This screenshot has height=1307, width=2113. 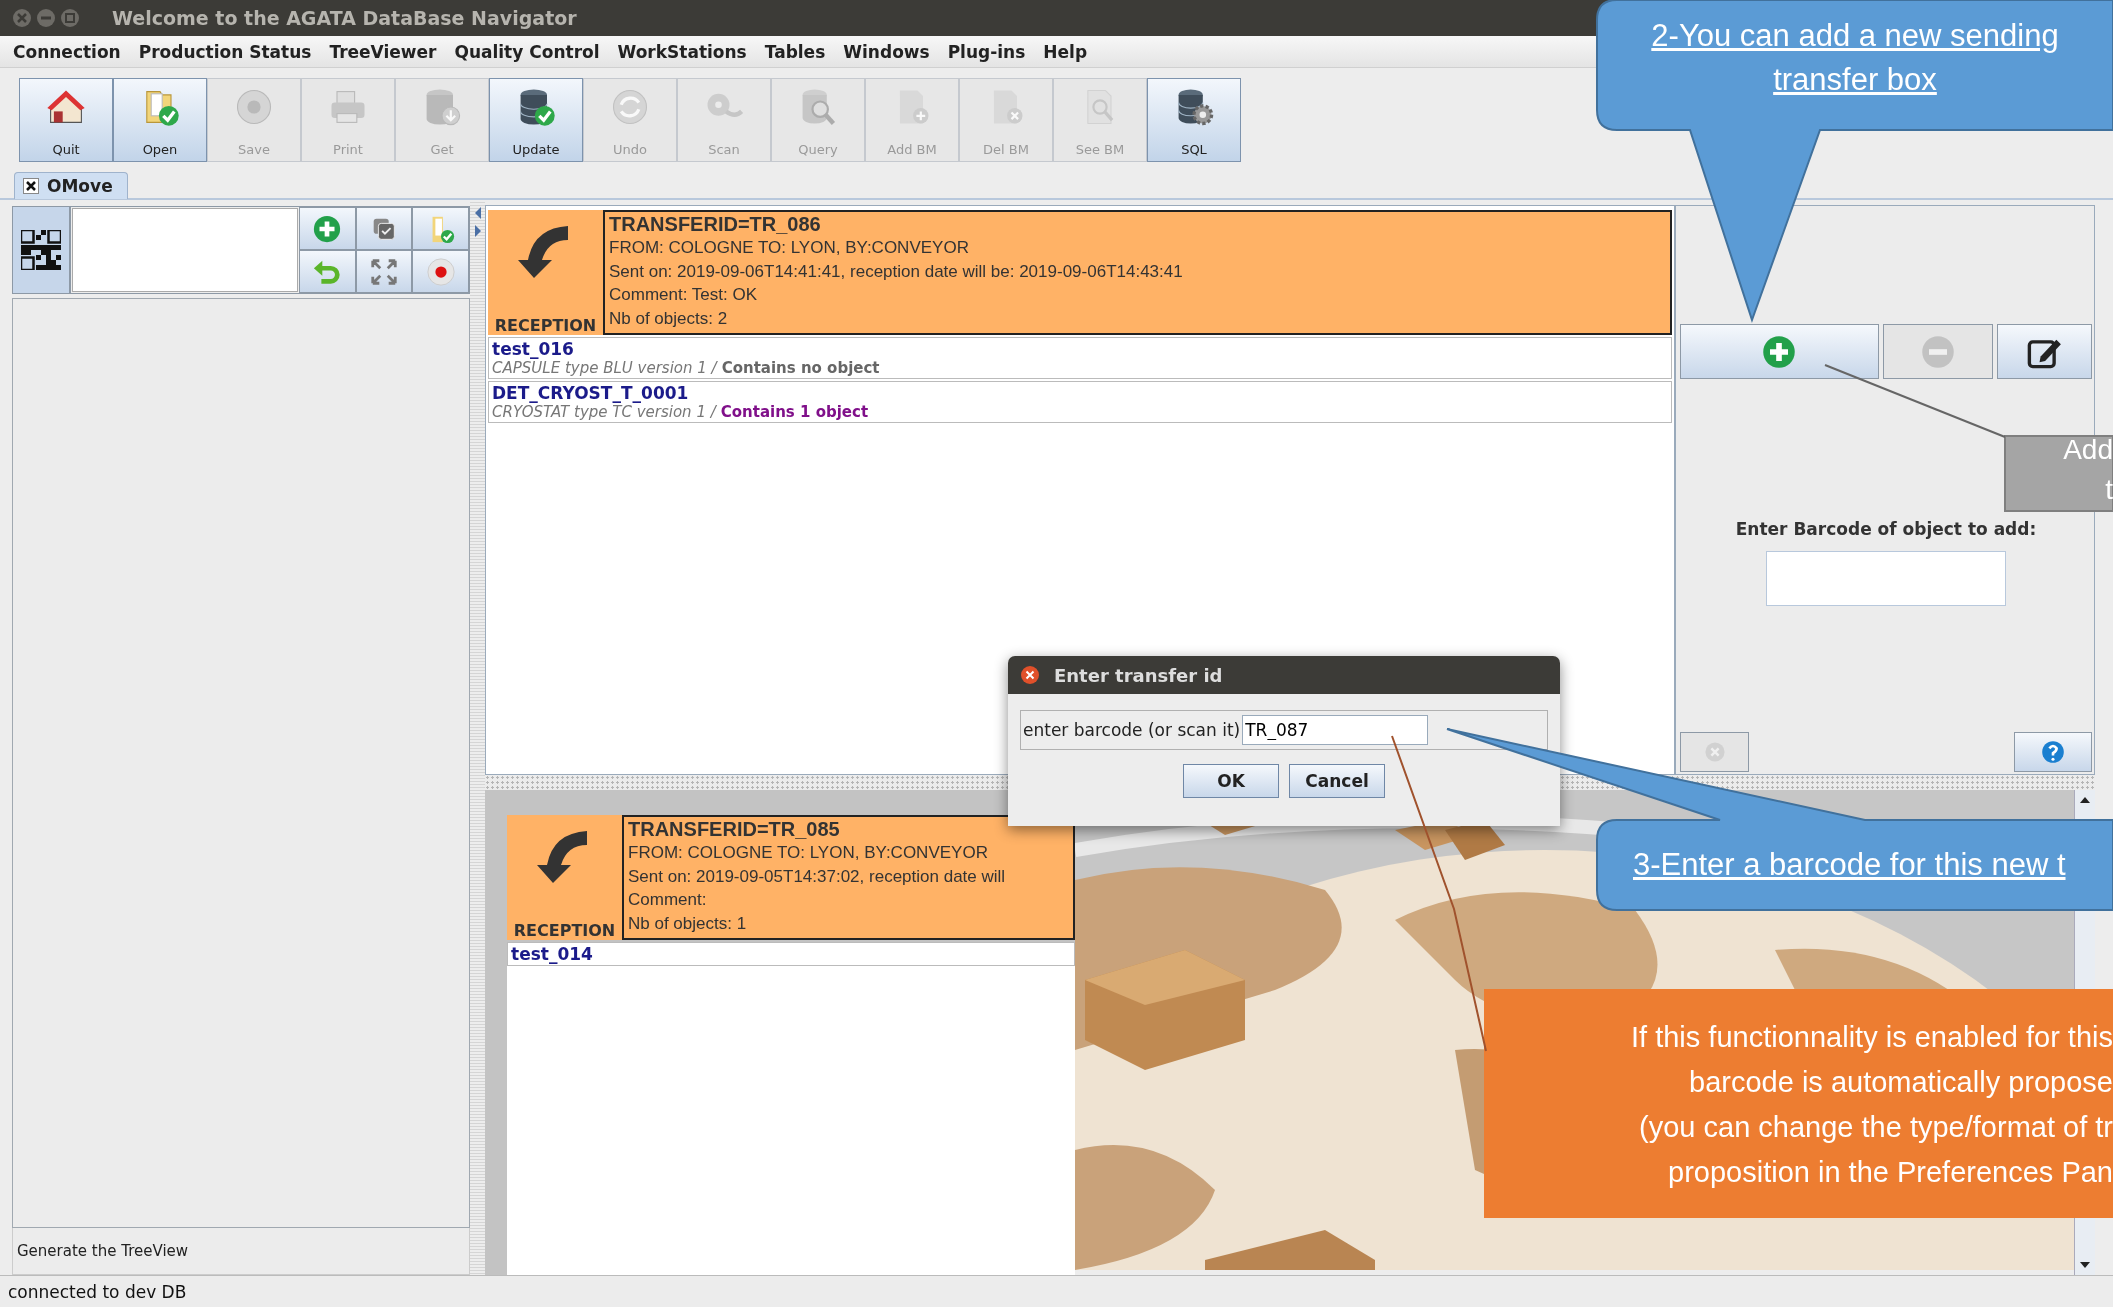 What do you see at coordinates (1937, 351) in the screenshot?
I see `remove-icon` at bounding box center [1937, 351].